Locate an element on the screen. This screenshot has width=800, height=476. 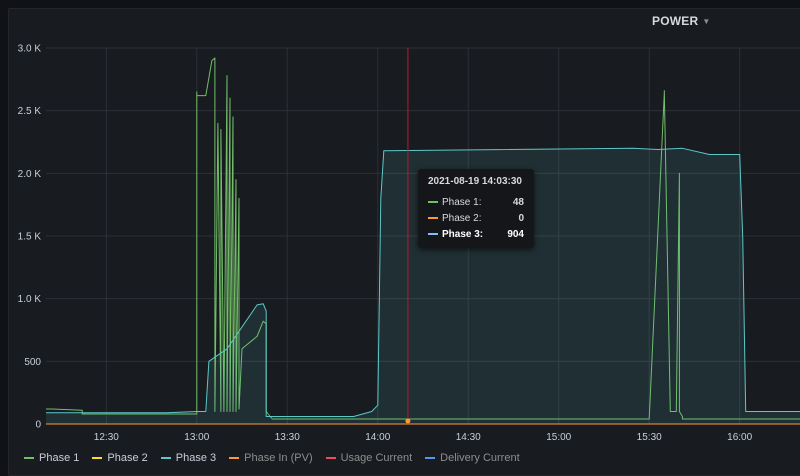
tooltip-row-phase-1: Phase 1: 48 is located at coordinates (477, 202).